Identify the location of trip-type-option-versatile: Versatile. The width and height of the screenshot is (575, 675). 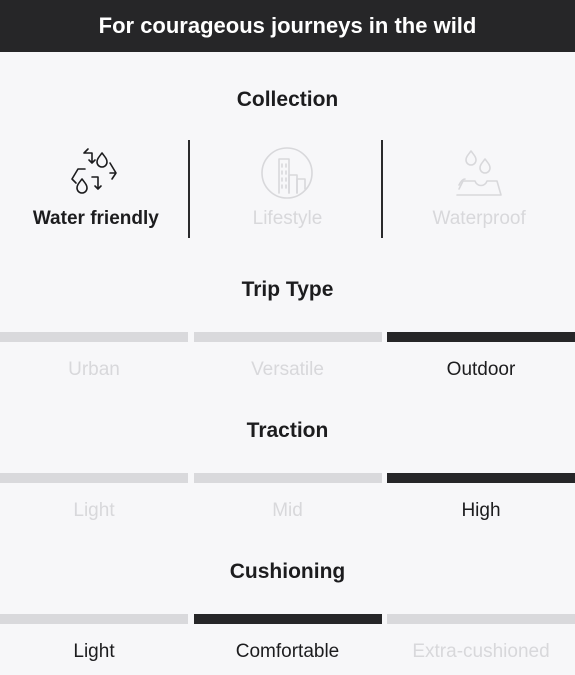
(287, 356).